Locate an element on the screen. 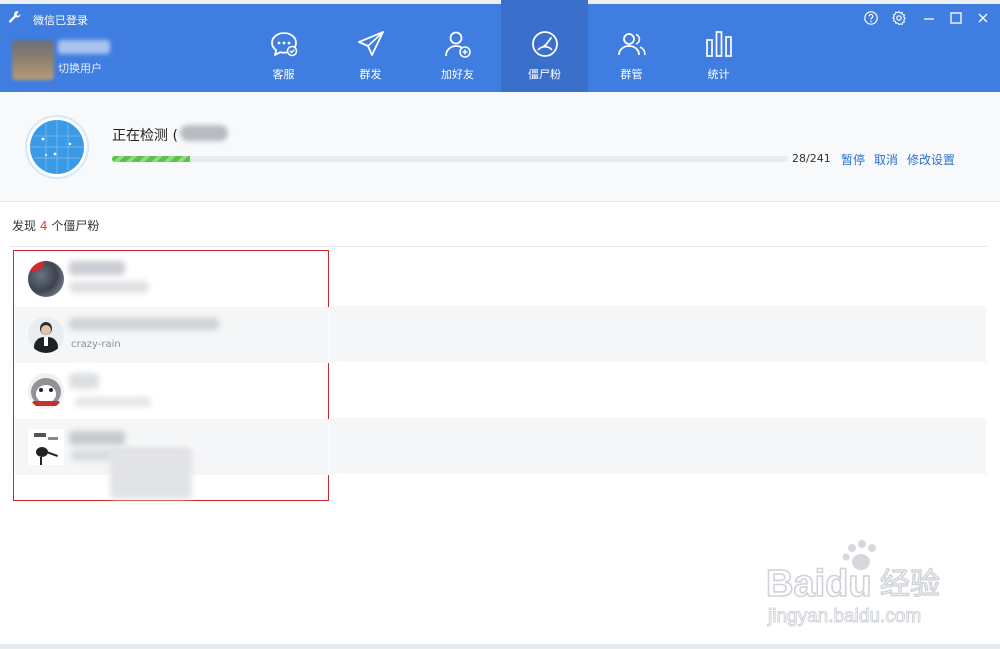 This screenshot has height=649, width=1000. found-summary: 发现 4 个僵尸粉 is located at coordinates (55, 225).